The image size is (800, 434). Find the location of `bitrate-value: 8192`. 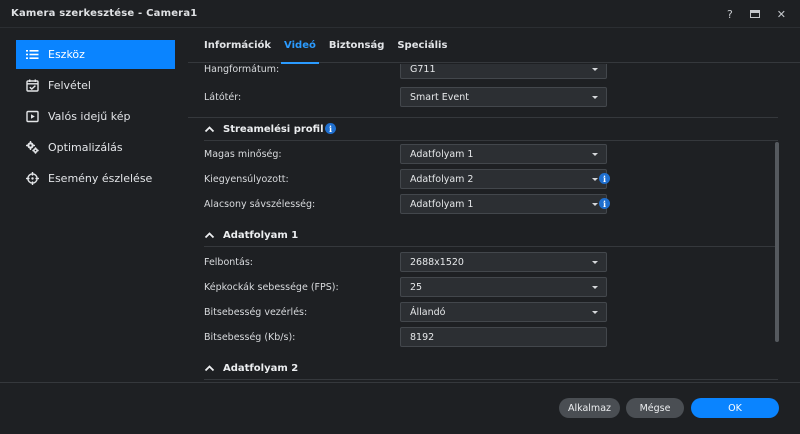

bitrate-value: 8192 is located at coordinates (422, 337).